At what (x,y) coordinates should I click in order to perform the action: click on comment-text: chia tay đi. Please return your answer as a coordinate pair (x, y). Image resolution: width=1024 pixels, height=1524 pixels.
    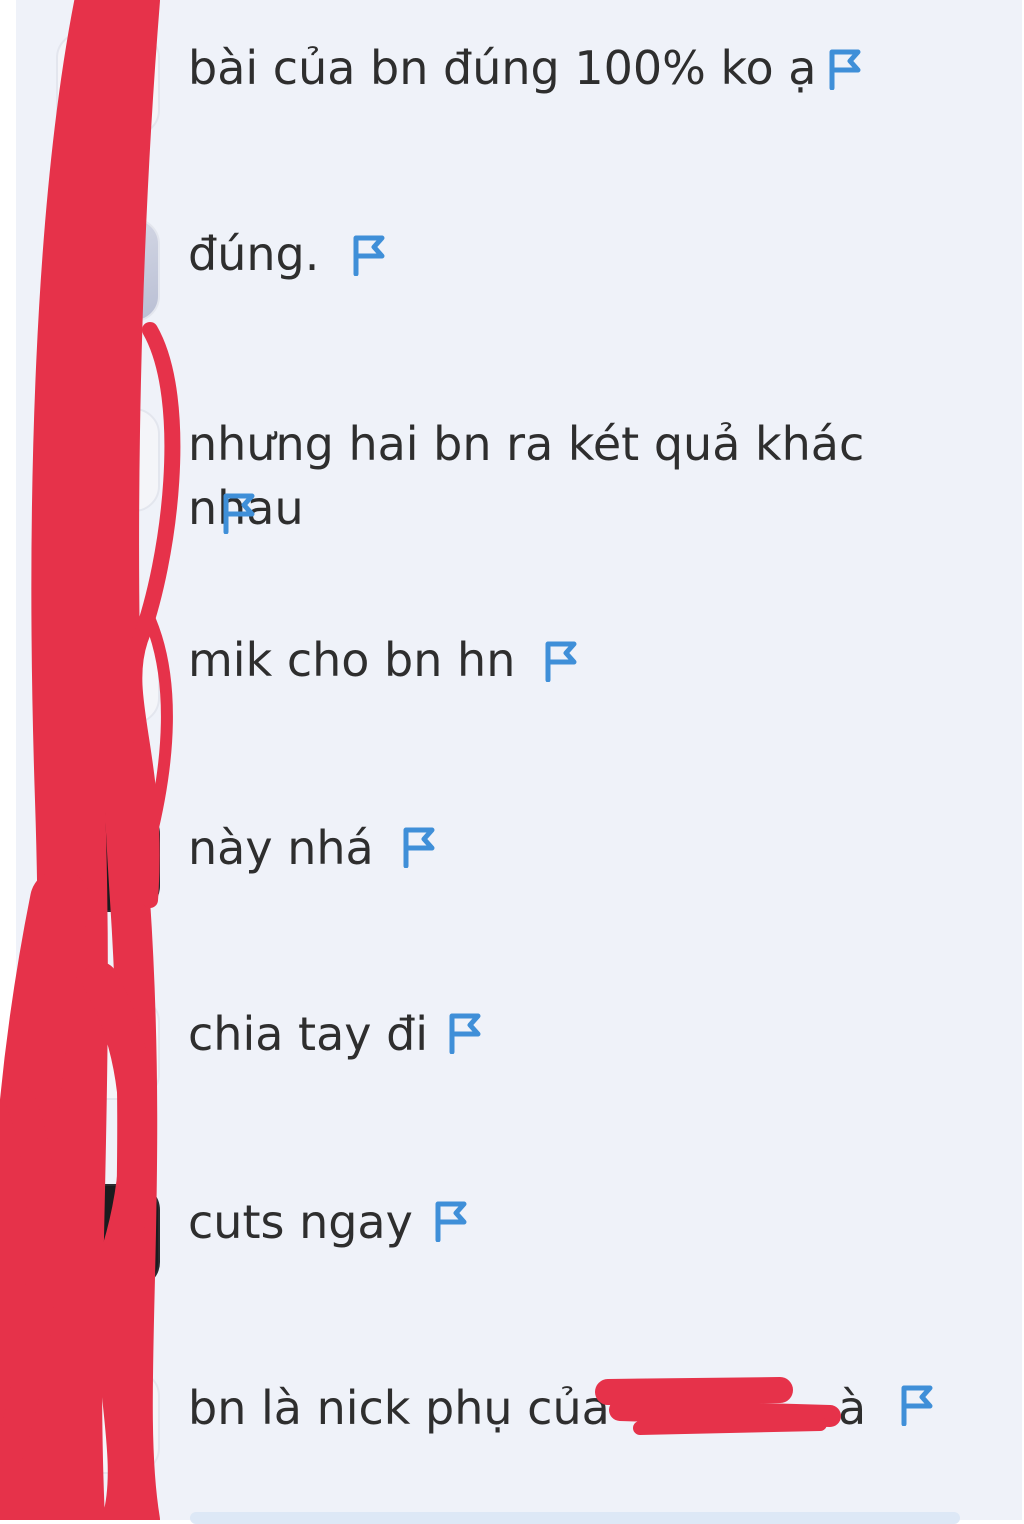
    Looking at the image, I should click on (308, 1034).